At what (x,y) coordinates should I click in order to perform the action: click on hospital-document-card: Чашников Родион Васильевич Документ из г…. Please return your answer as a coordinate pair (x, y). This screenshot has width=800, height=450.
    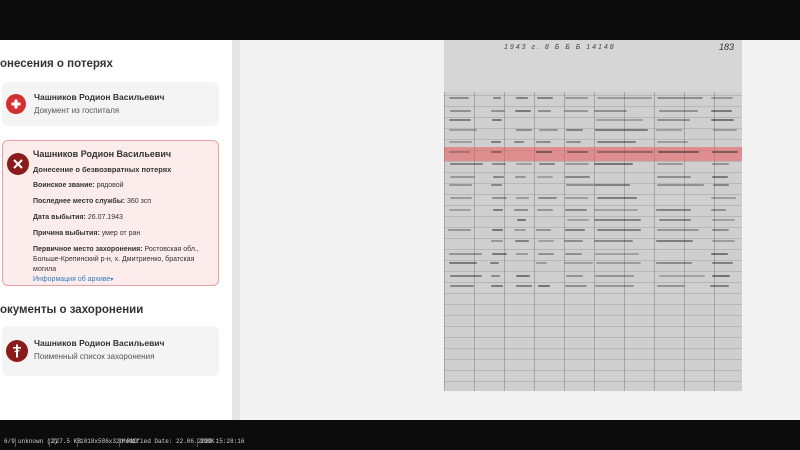
    Looking at the image, I should click on (110, 104).